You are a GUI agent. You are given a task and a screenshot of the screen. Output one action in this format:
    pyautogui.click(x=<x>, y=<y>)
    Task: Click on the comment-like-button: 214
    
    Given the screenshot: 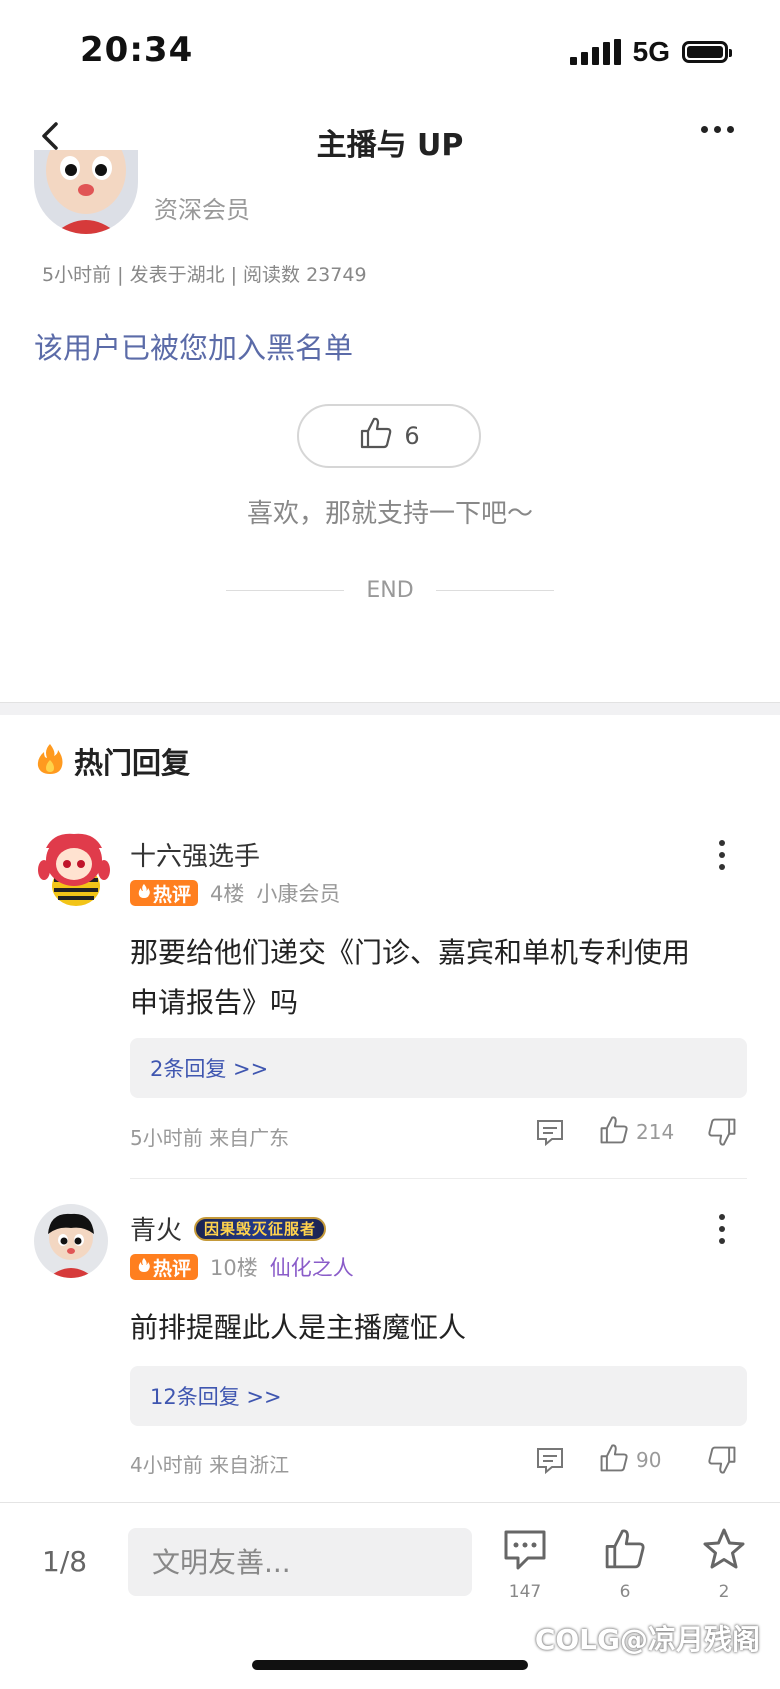 What is the action you would take?
    pyautogui.click(x=636, y=1132)
    